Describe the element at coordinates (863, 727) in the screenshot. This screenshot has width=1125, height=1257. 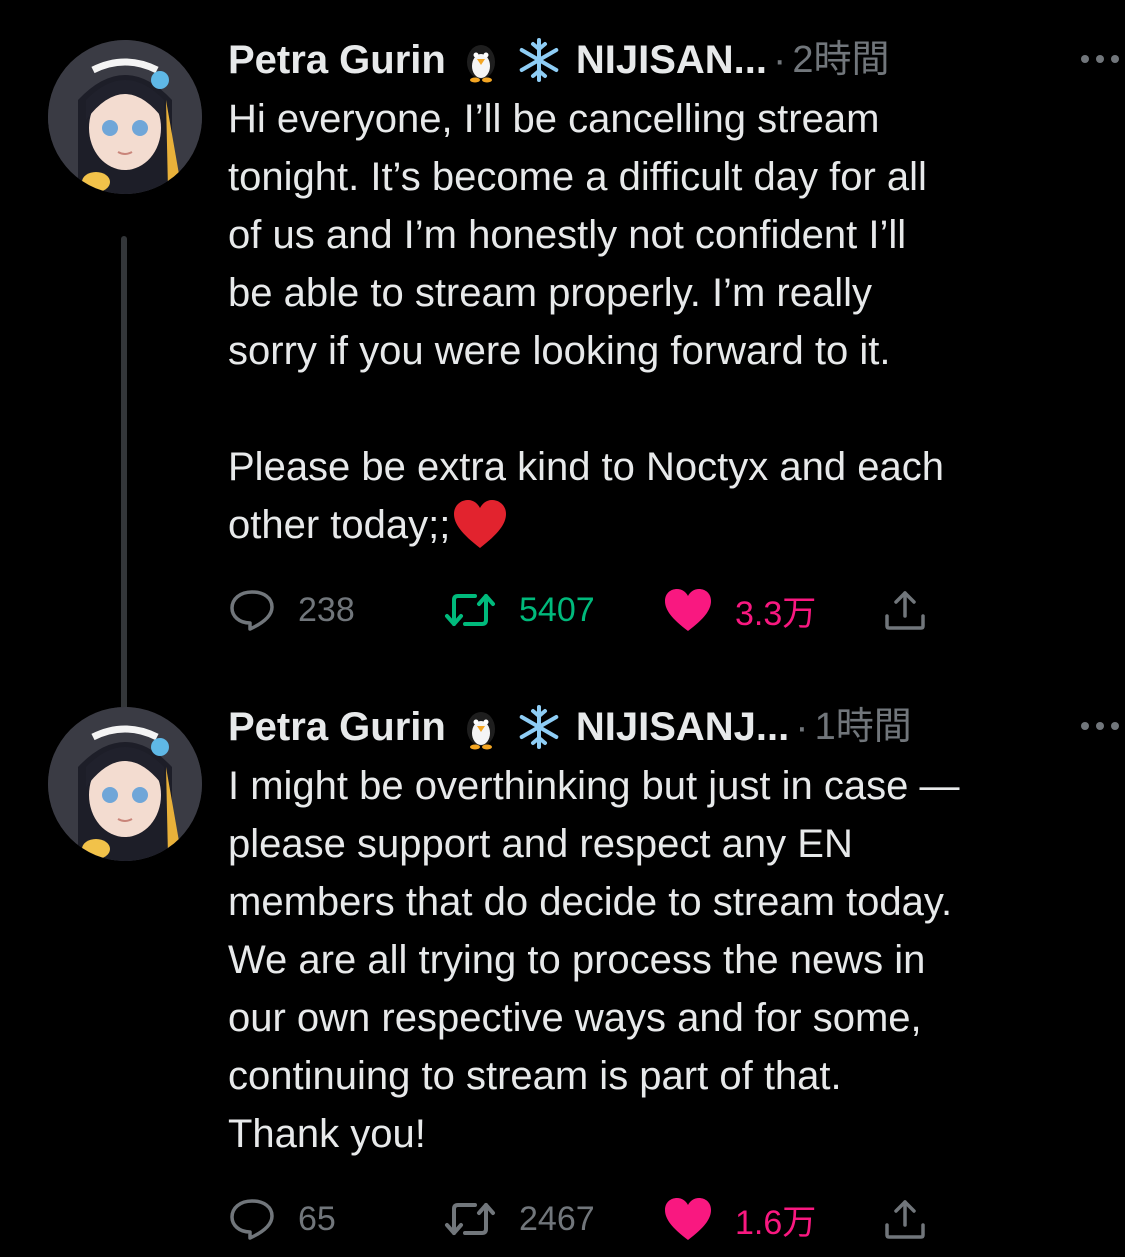
I see `timestamp: 1時間` at that location.